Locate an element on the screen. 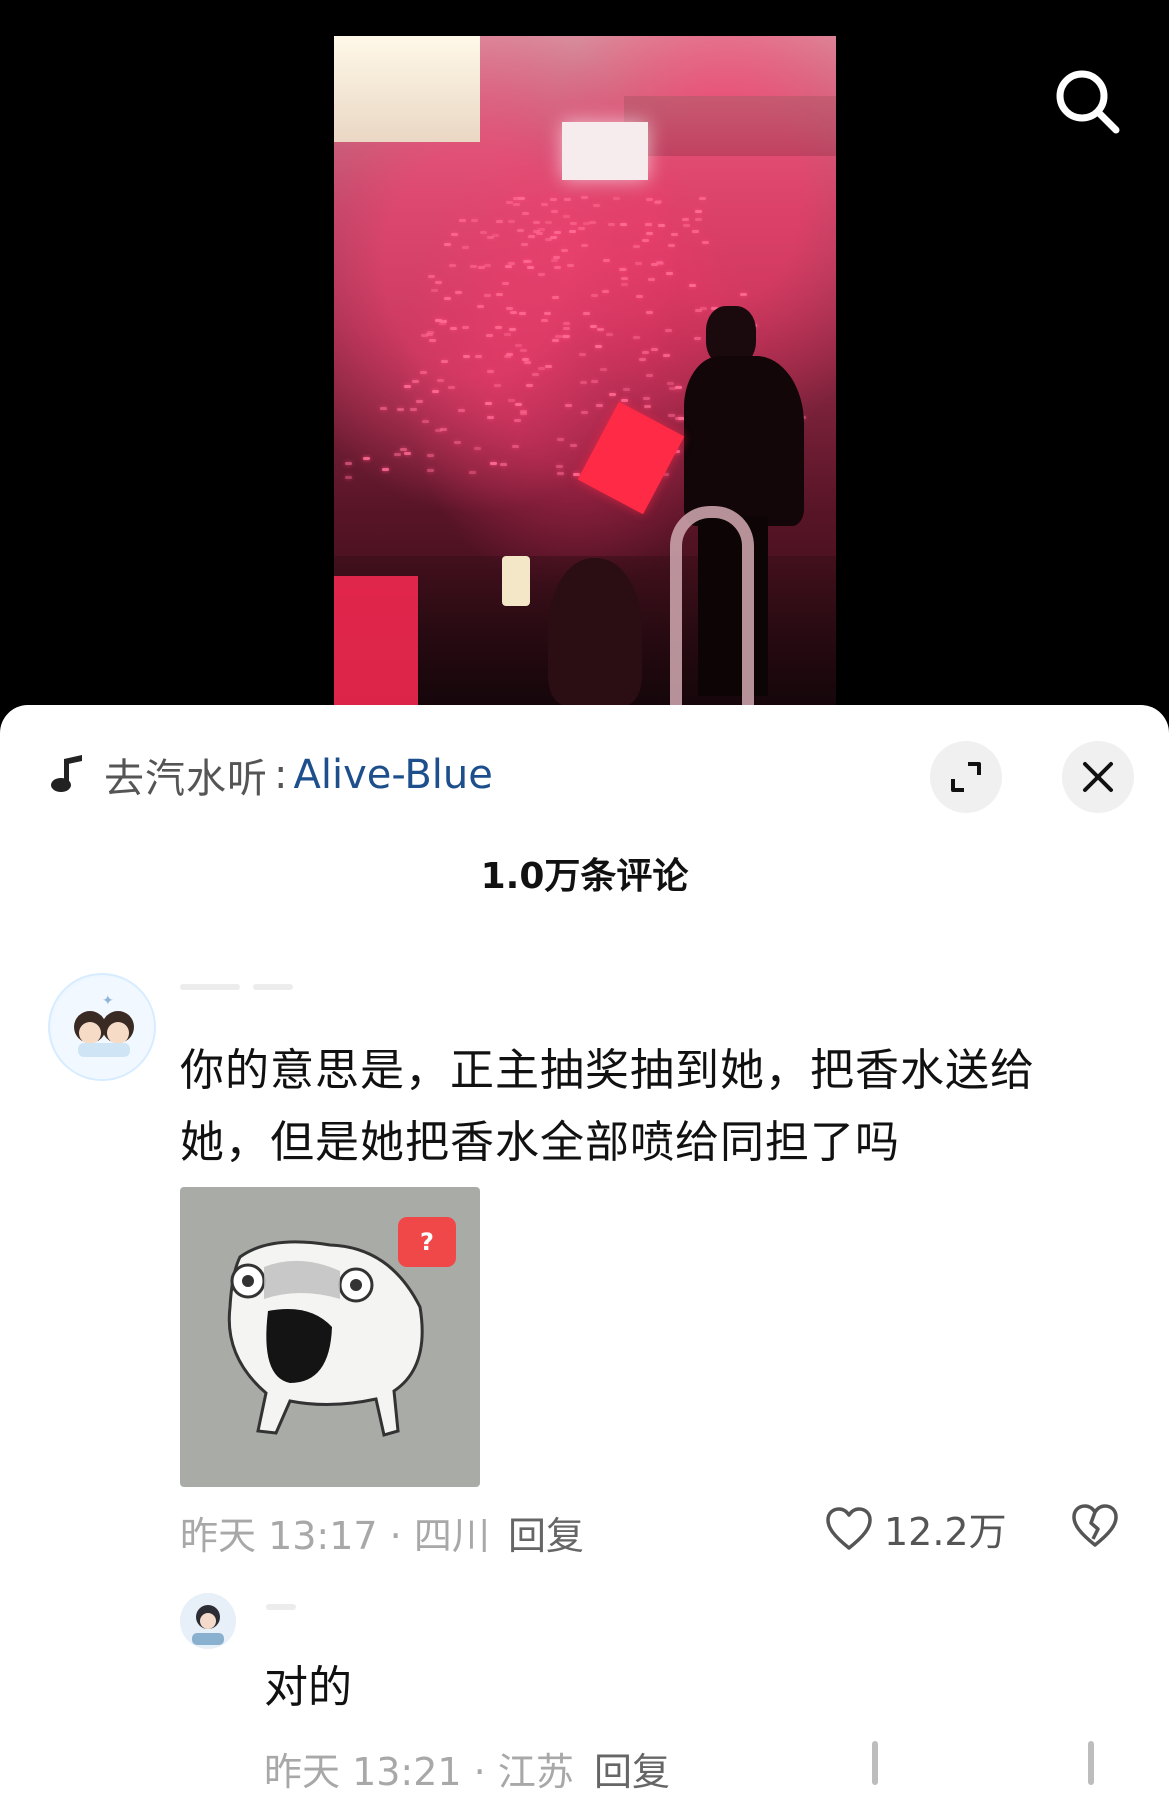 The image size is (1169, 1809). comment-sticker: ? is located at coordinates (330, 1337).